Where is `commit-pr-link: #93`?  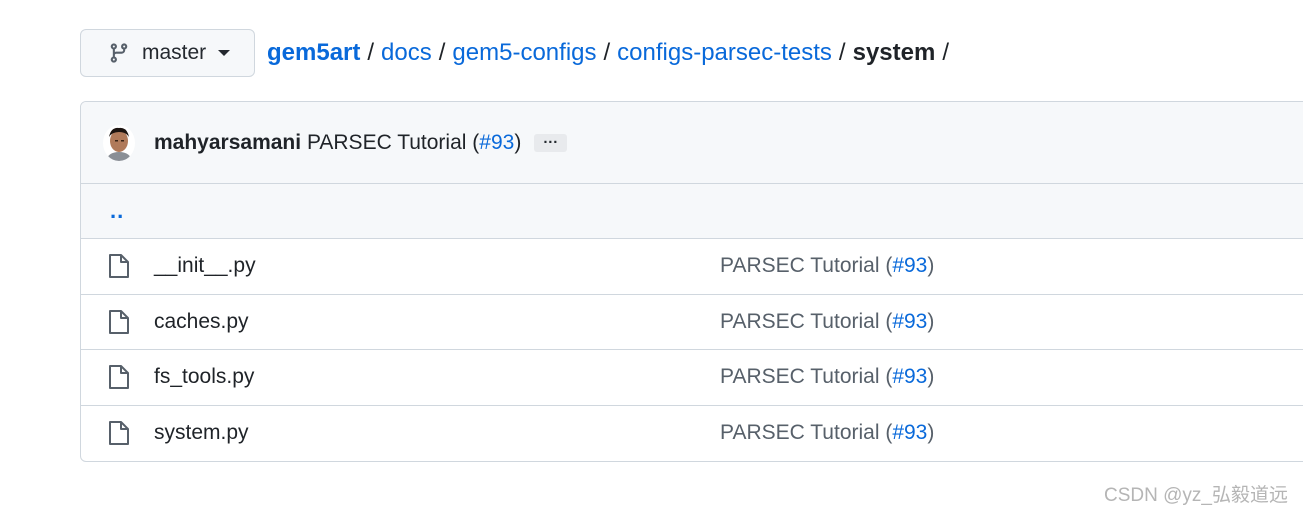 commit-pr-link: #93 is located at coordinates (496, 142).